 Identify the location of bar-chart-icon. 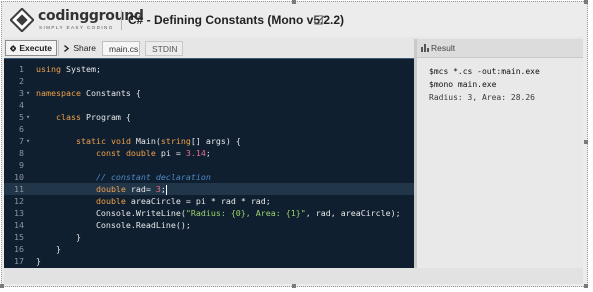
(425, 48).